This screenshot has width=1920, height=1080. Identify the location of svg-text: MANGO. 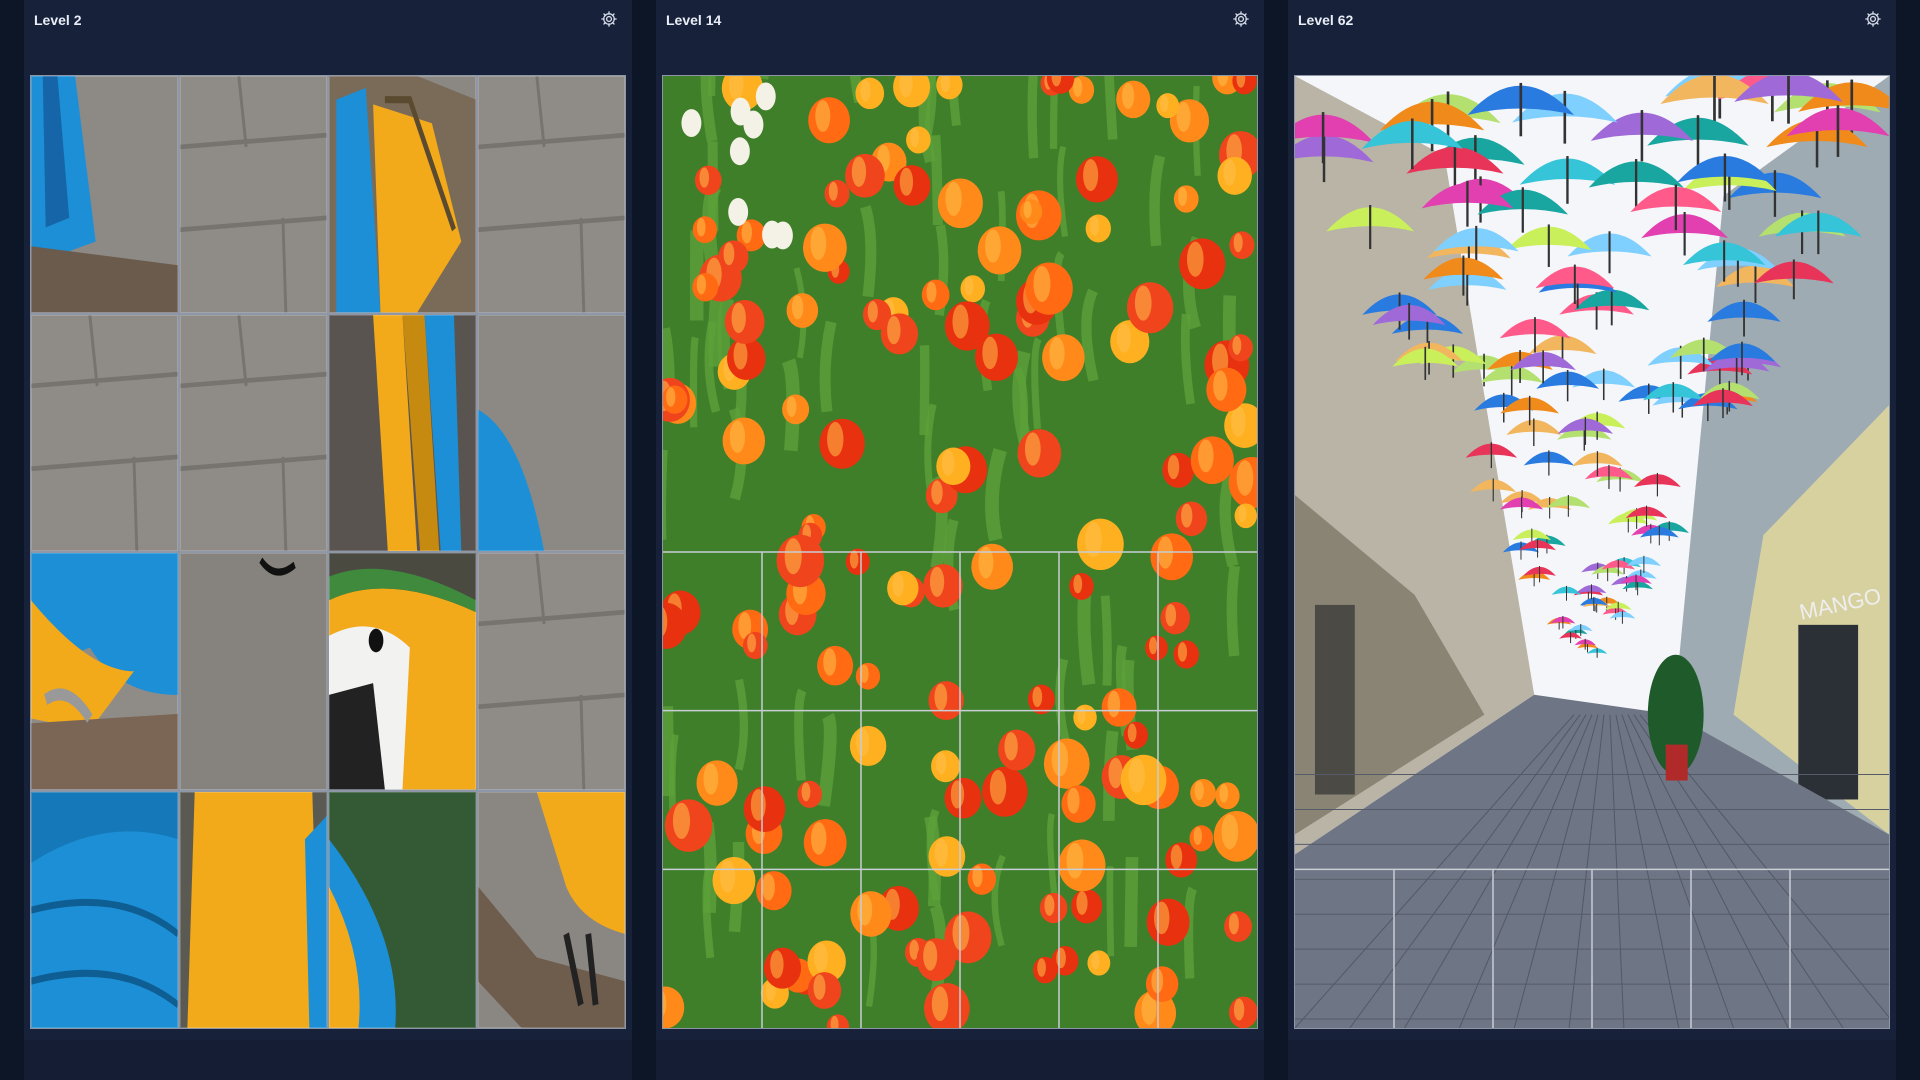
(1840, 604).